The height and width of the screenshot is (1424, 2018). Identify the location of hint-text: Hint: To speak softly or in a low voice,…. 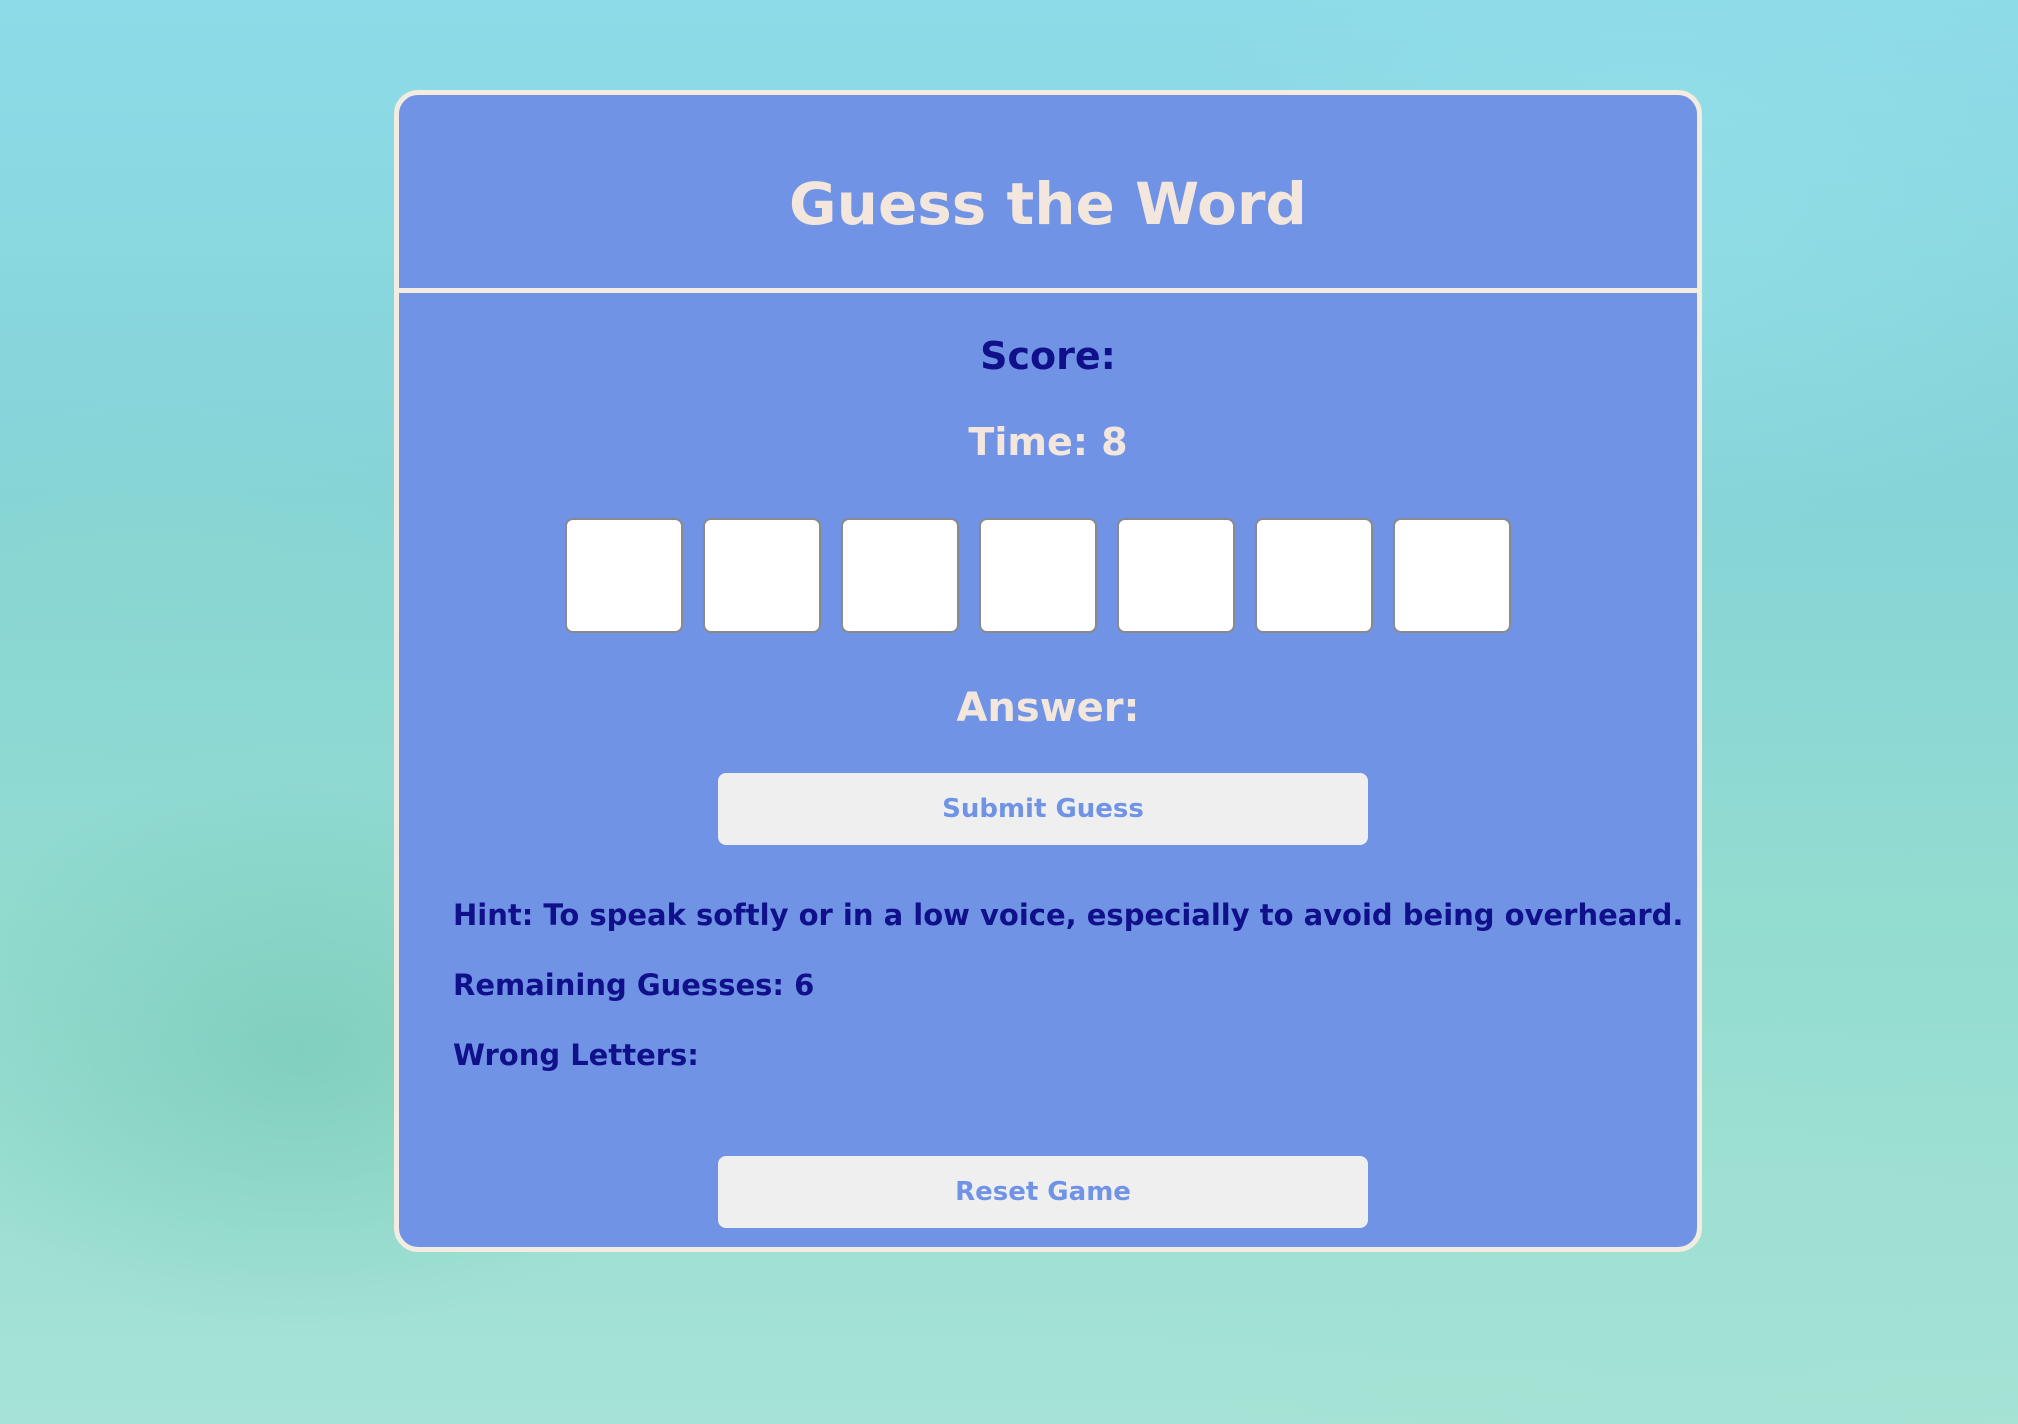
(1068, 915).